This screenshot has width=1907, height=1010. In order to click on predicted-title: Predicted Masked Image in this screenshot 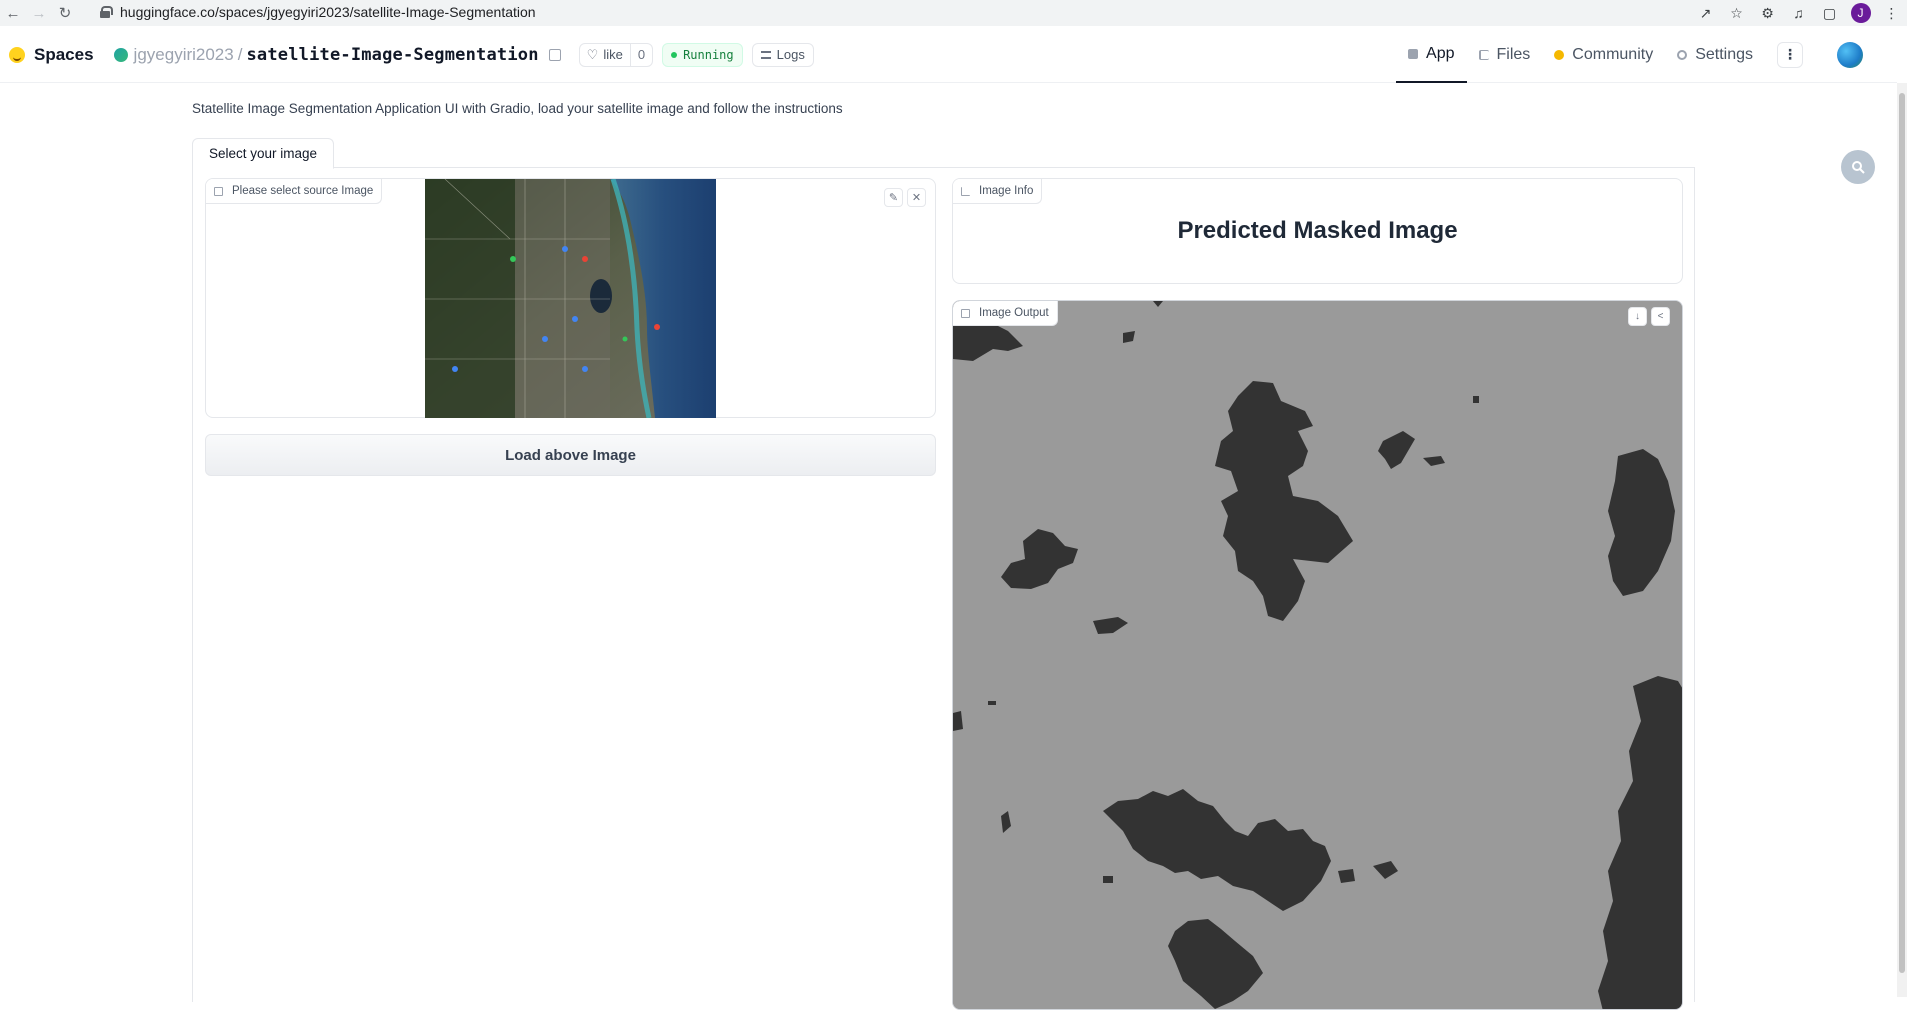, I will do `click(1317, 230)`.